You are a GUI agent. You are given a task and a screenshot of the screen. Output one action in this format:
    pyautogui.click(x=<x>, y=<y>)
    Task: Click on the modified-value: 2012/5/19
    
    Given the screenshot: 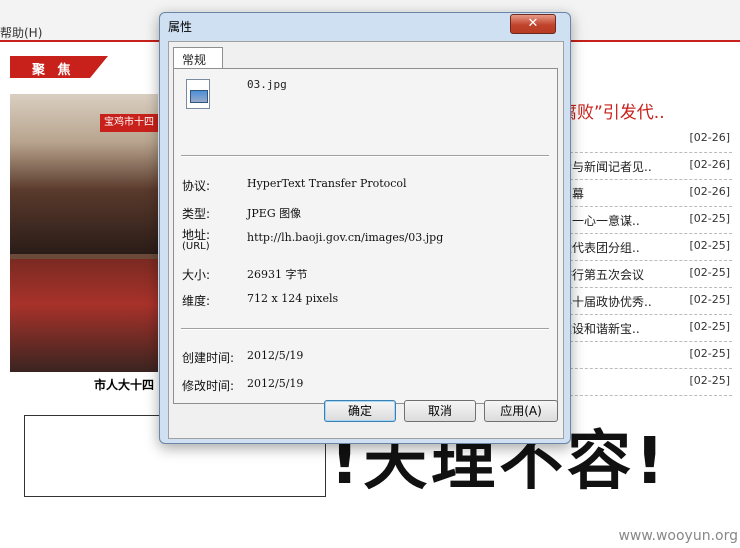 What is the action you would take?
    pyautogui.click(x=275, y=383)
    